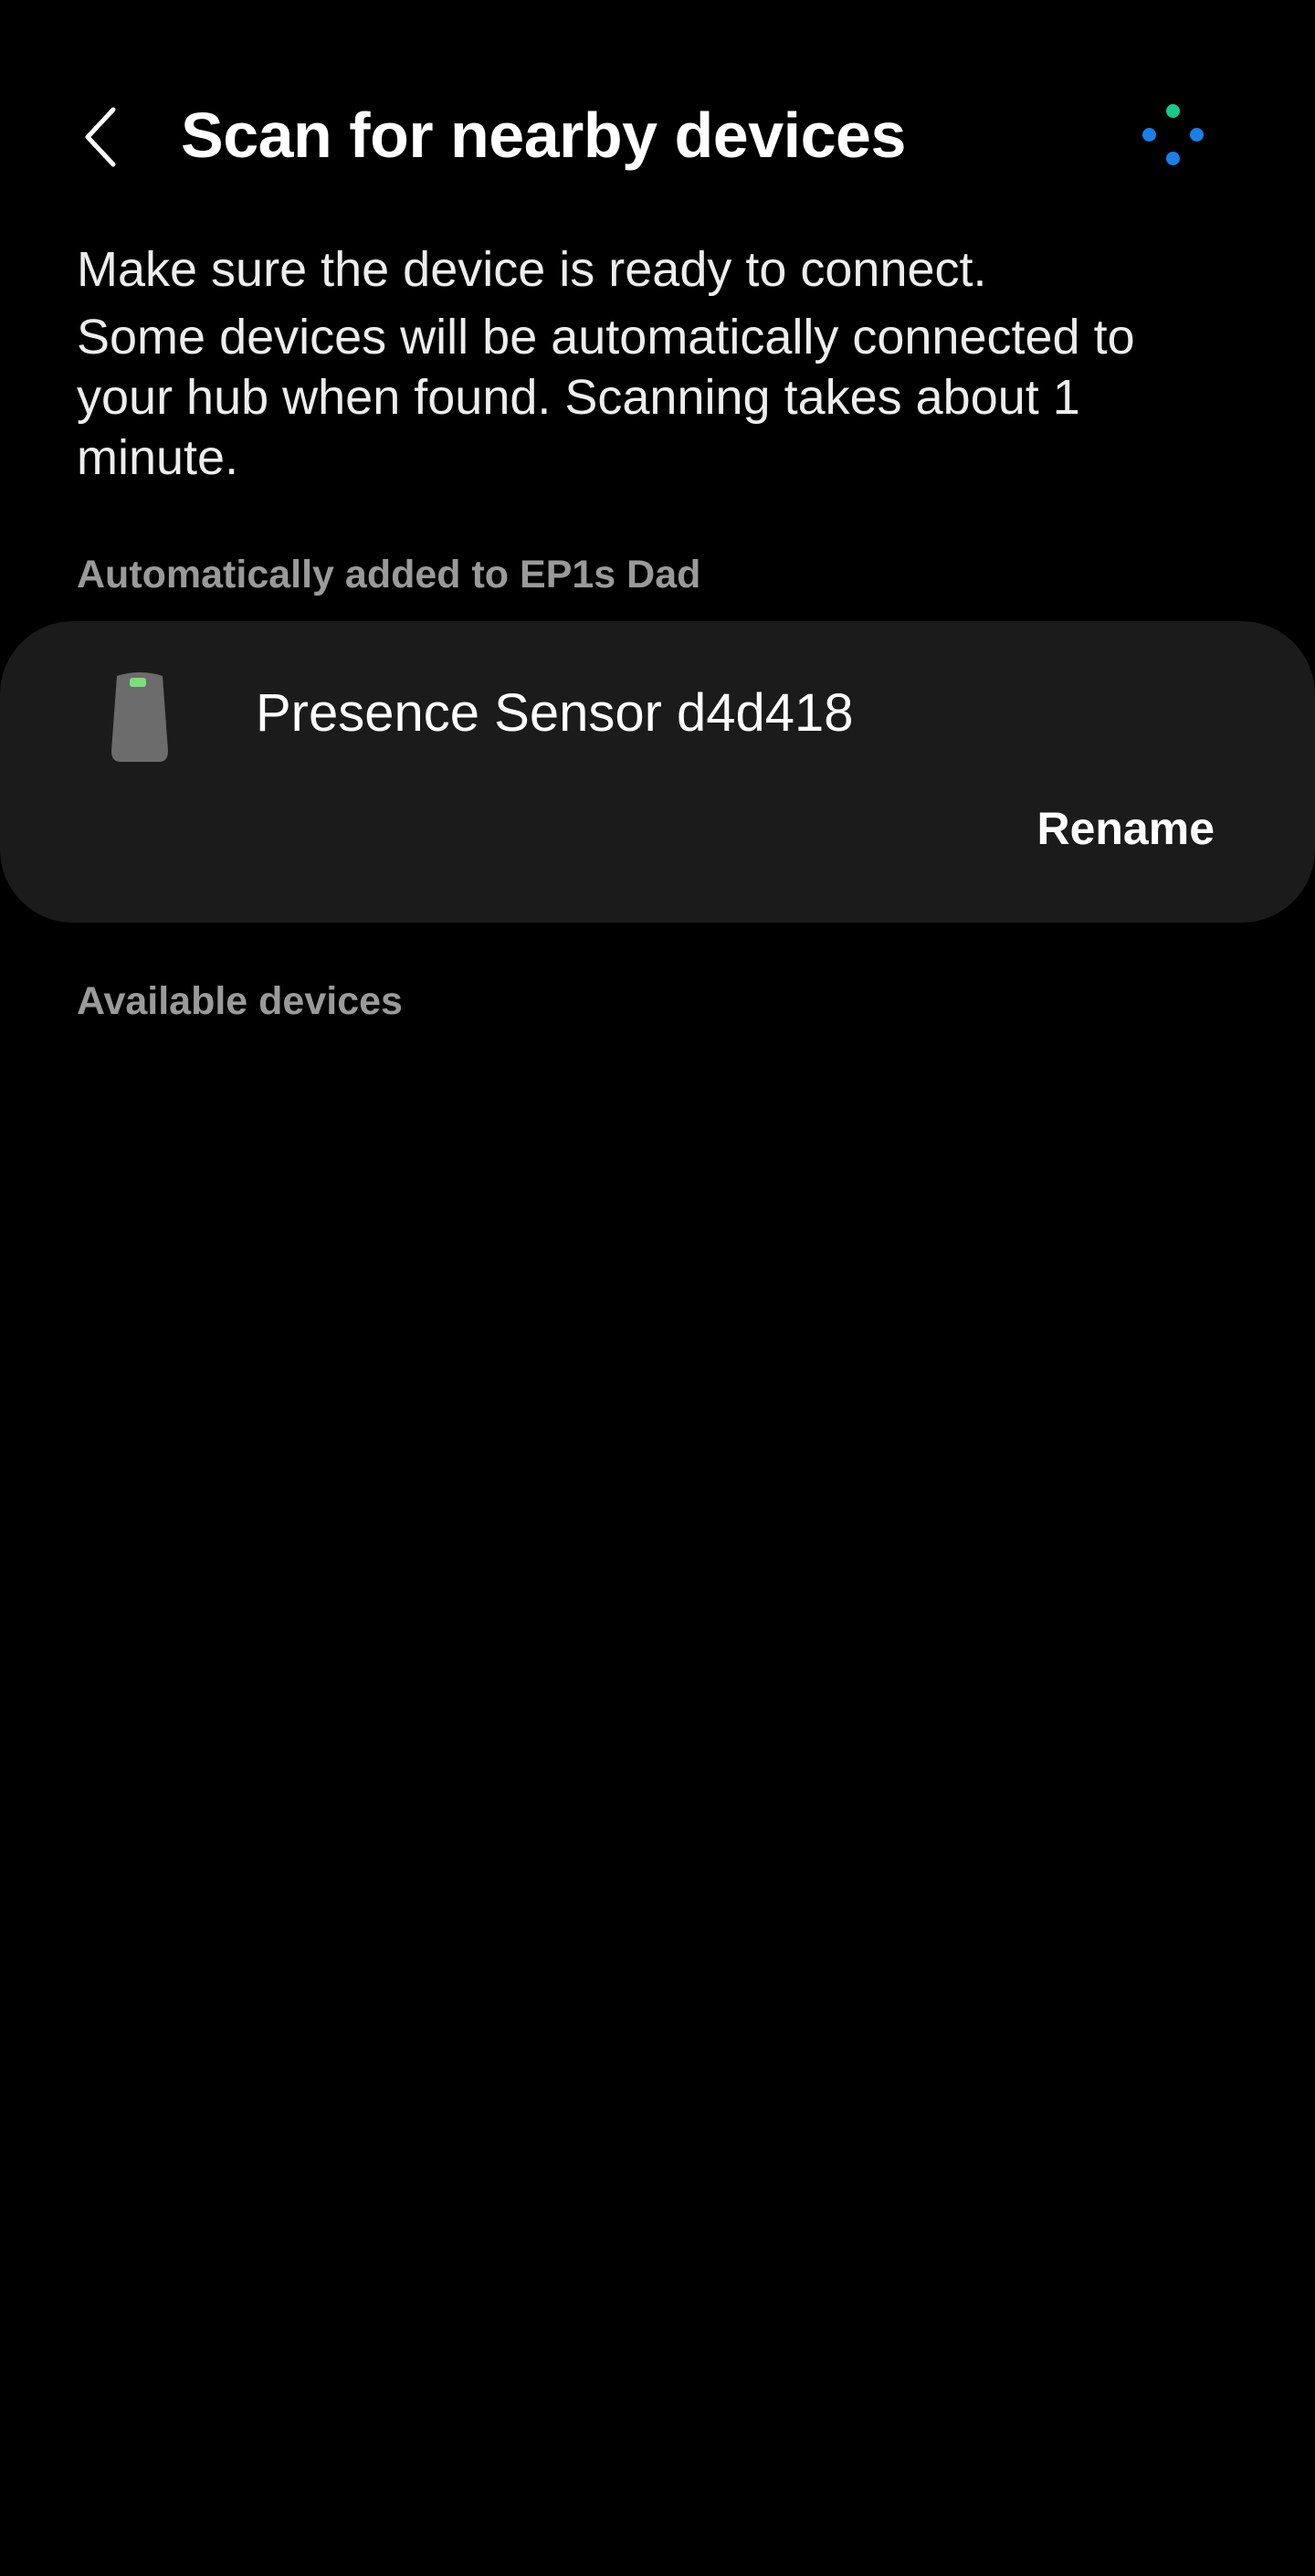  What do you see at coordinates (1197, 135) in the screenshot?
I see `scan-dot-right` at bounding box center [1197, 135].